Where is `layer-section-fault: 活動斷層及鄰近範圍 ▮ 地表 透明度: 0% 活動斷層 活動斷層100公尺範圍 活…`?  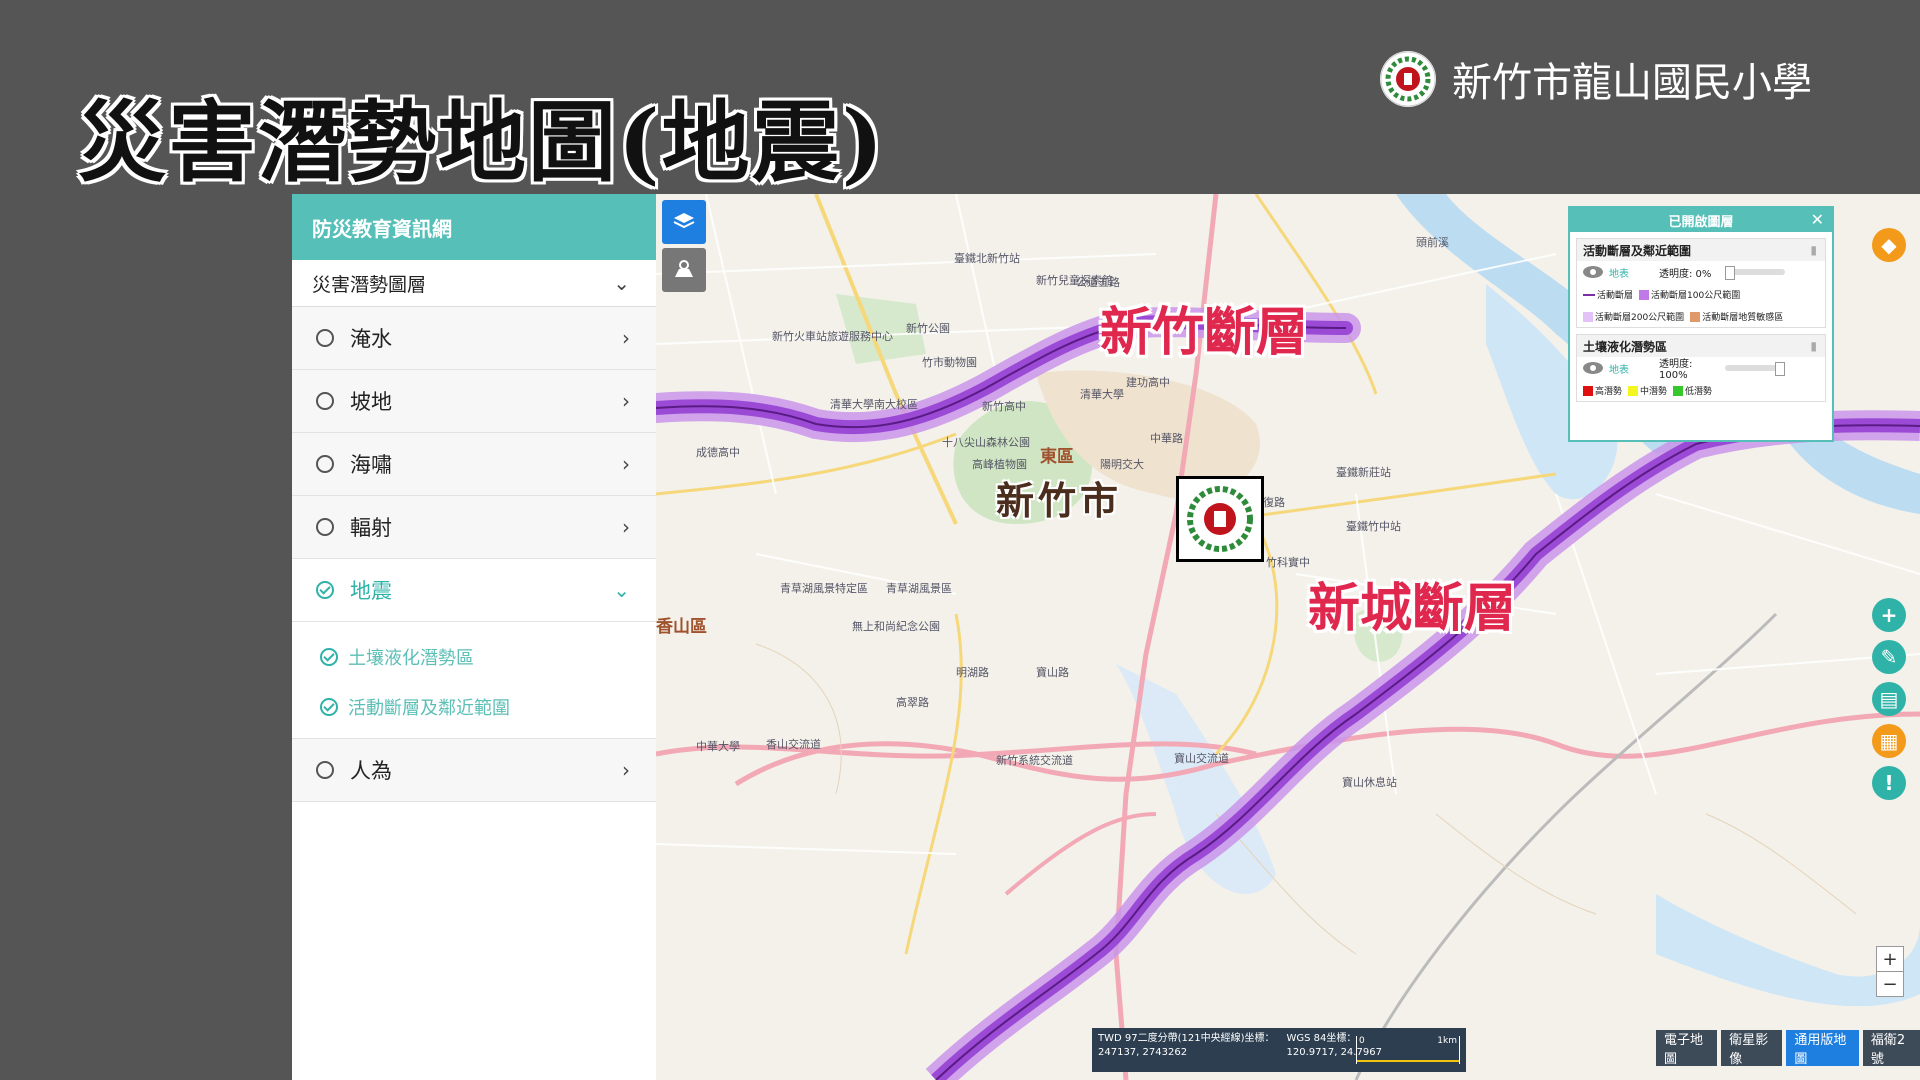
layer-section-fault: 活動斷層及鄰近範圍 ▮ 地表 透明度: 0% 活動斷層 活動斷層100公尺範圍 活… is located at coordinates (1701, 283).